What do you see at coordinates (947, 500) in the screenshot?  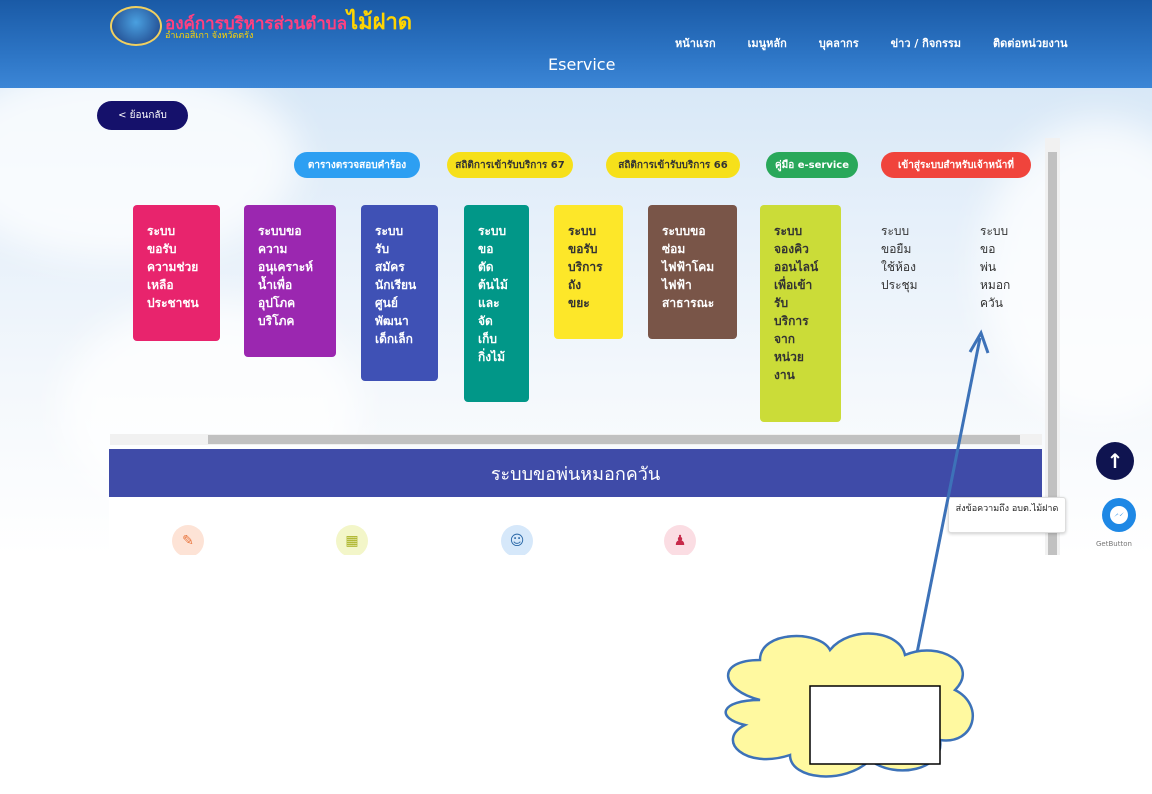 I see `annotation-arrow-line` at bounding box center [947, 500].